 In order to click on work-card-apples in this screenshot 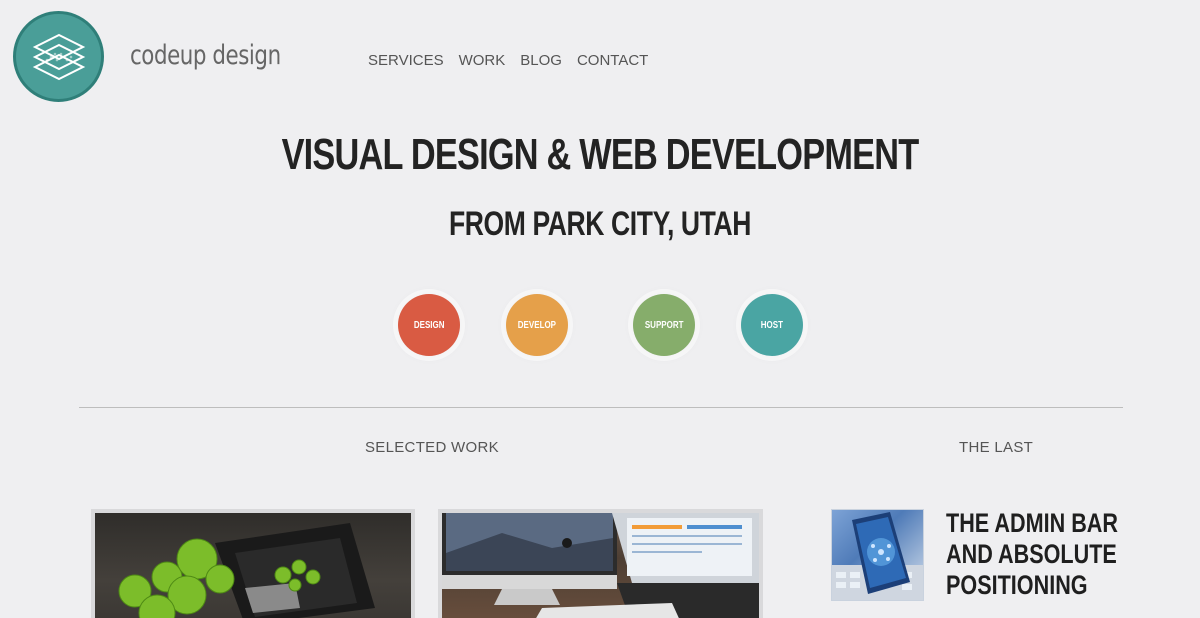, I will do `click(253, 563)`.